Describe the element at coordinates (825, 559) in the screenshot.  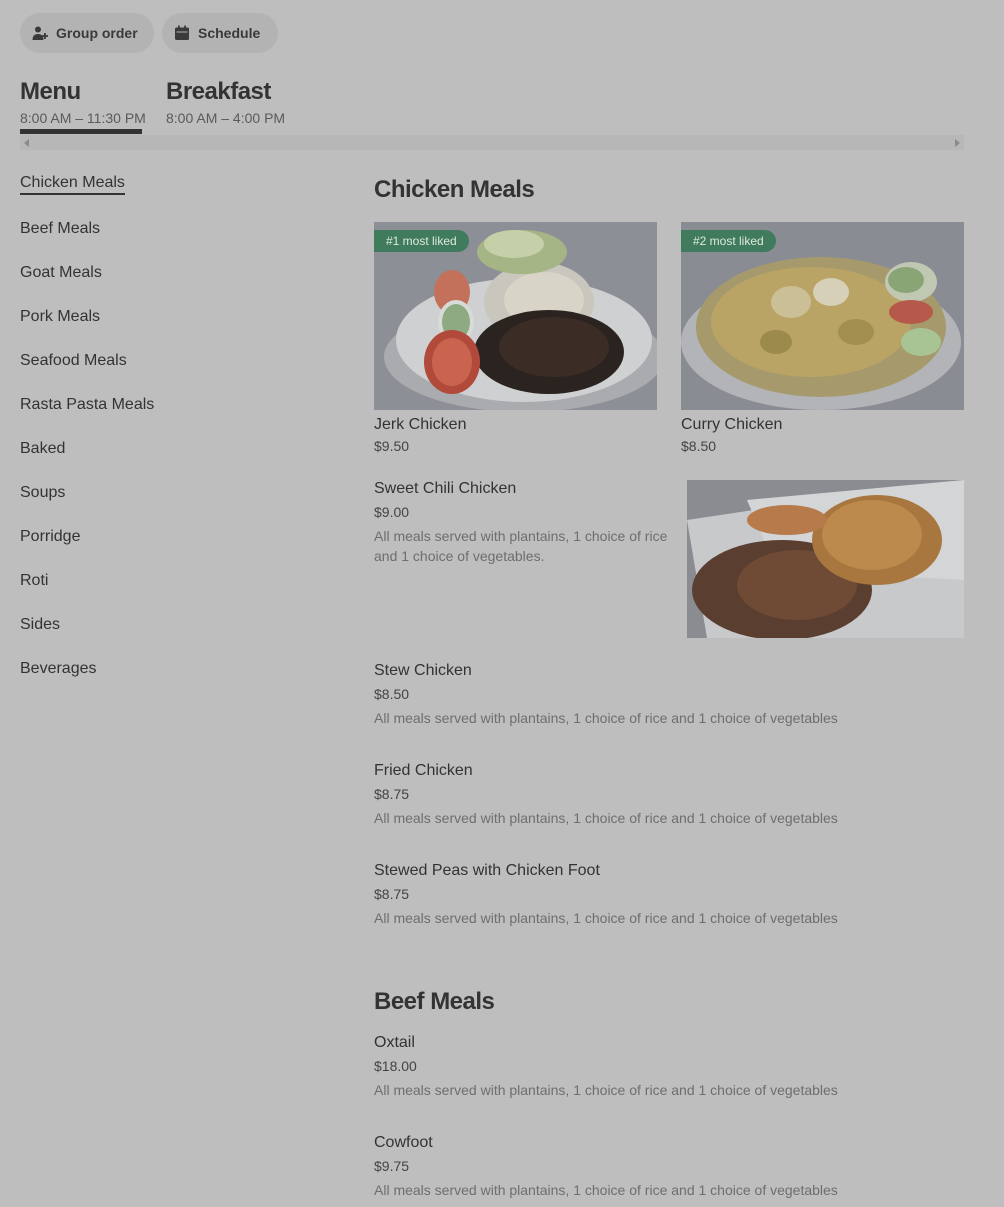
I see `sweet-chili-chicken-image` at that location.